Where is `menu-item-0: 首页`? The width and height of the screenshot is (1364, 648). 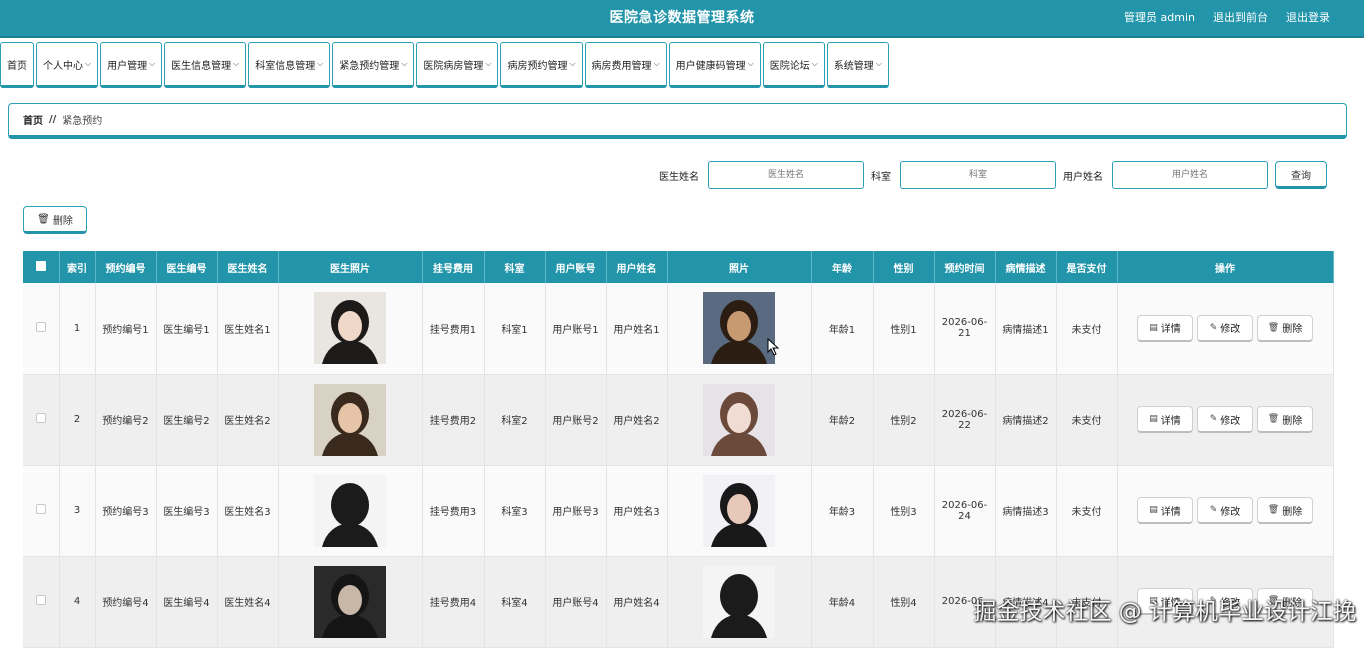
menu-item-0: 首页 is located at coordinates (17, 65).